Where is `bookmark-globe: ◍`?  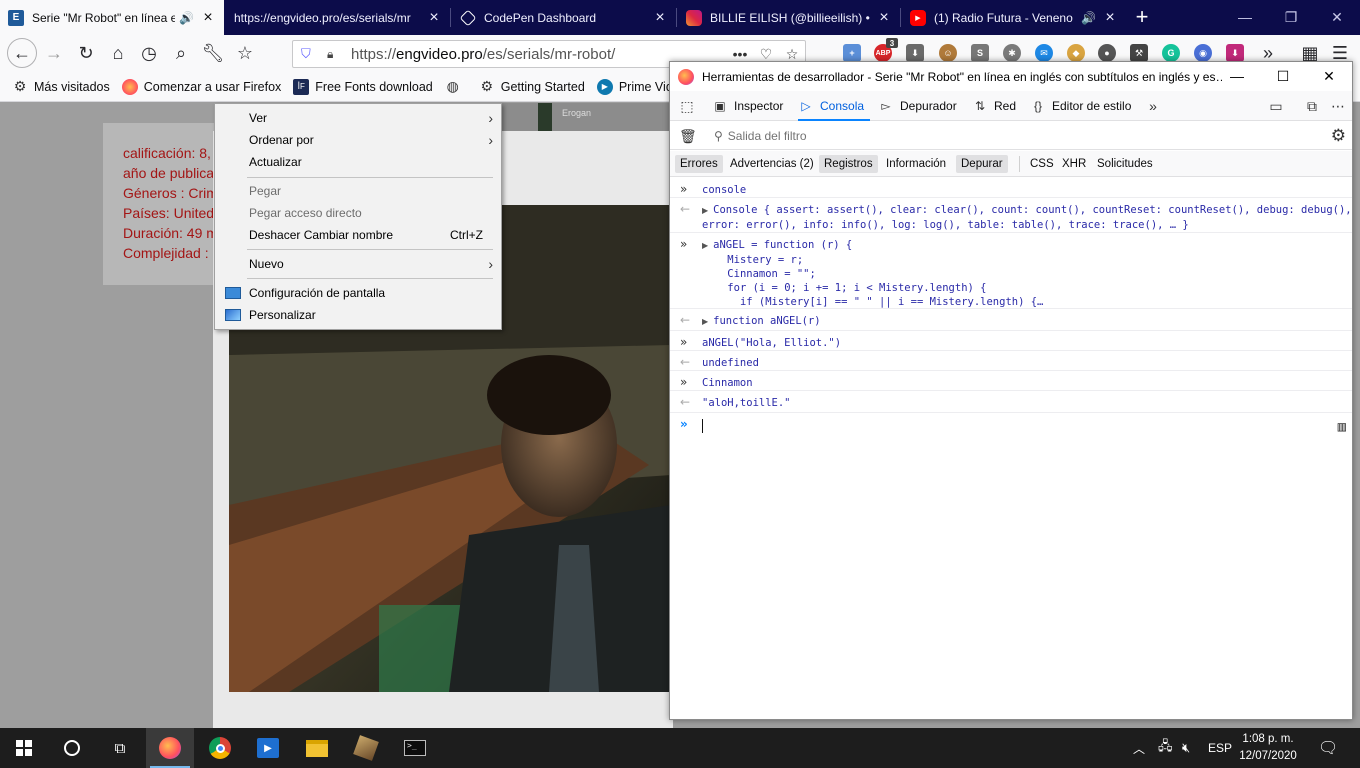 bookmark-globe: ◍ is located at coordinates (456, 86).